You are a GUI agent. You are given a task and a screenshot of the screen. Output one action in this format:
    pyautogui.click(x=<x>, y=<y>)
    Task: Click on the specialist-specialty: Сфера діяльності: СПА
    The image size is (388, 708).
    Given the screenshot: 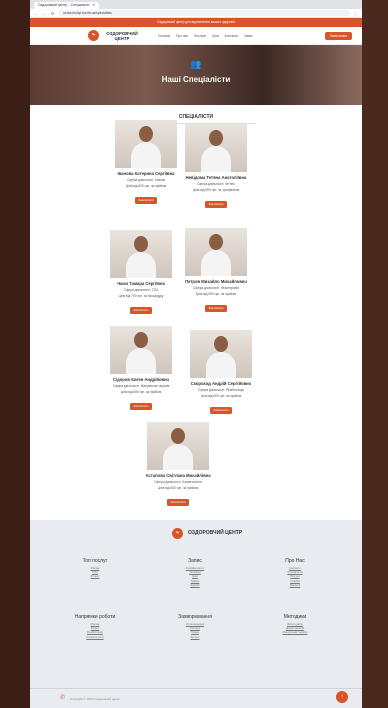 What is the action you would take?
    pyautogui.click(x=141, y=290)
    